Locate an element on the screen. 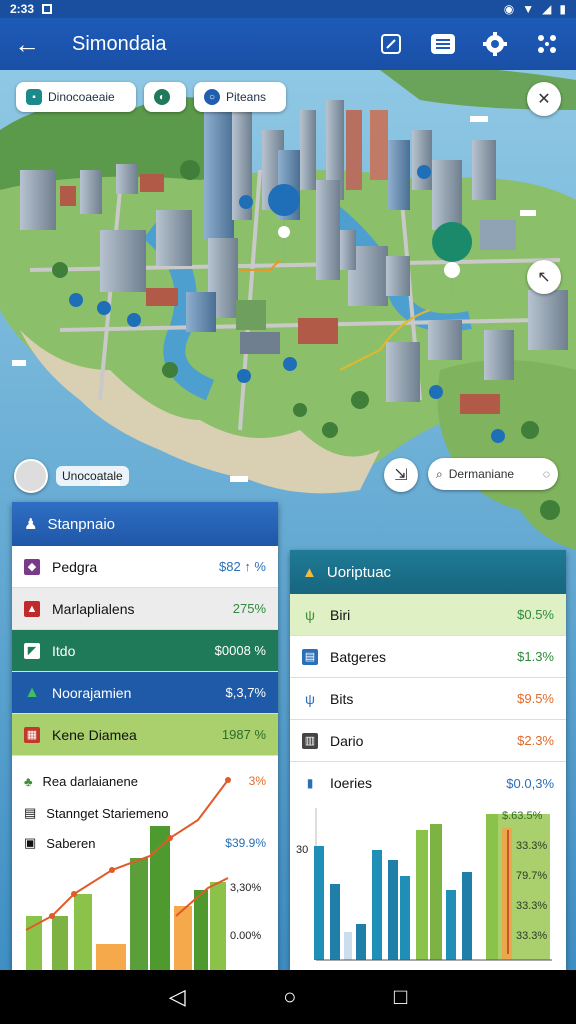 The width and height of the screenshot is (576, 1024). right-panel-header: ▲ Uoriptuac is located at coordinates (428, 572).